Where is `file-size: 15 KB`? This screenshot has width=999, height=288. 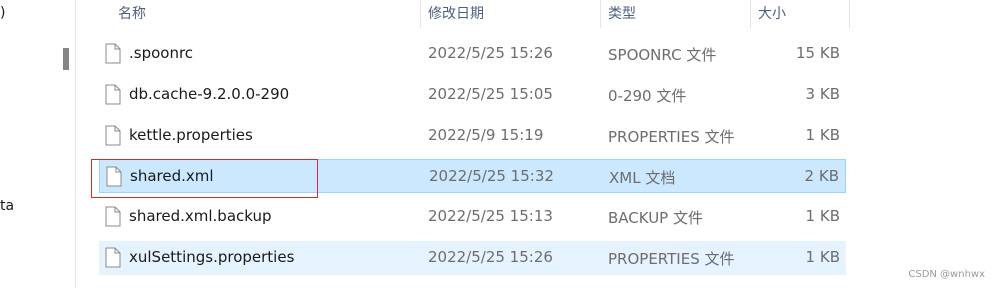
file-size: 15 KB is located at coordinates (818, 53).